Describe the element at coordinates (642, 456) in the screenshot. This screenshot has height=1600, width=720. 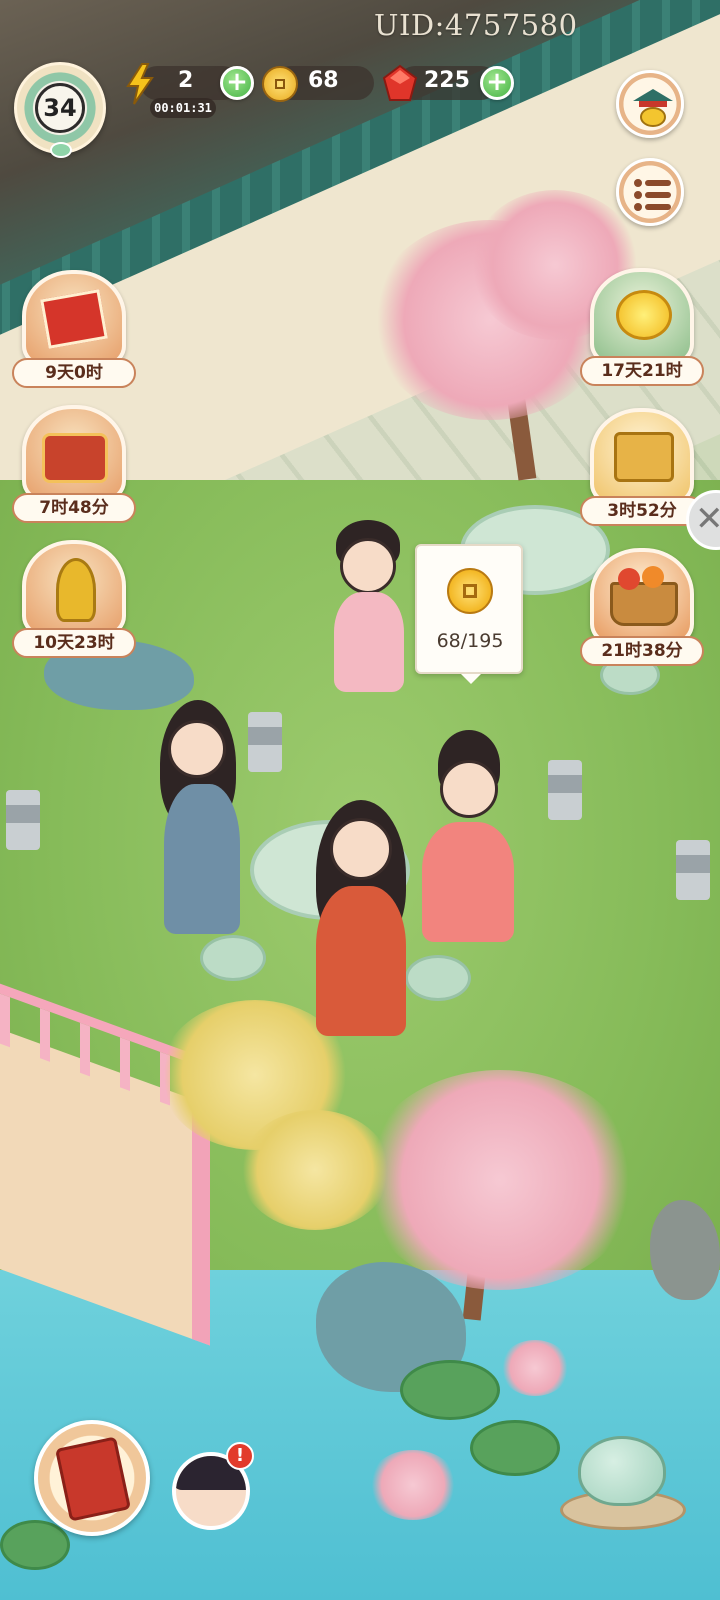
I see `mooncake-icon` at that location.